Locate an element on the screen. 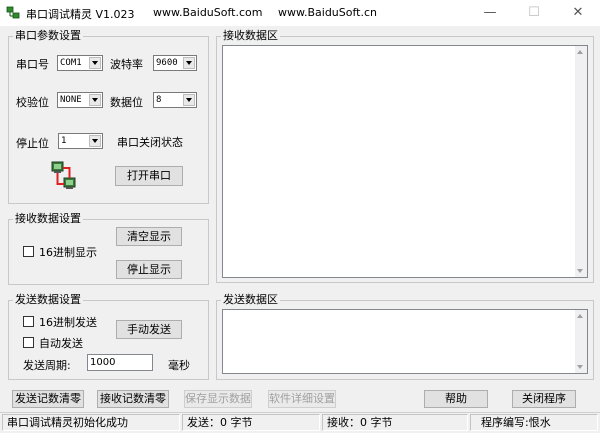 The image size is (600, 433). help-button: 帮助 is located at coordinates (456, 399).